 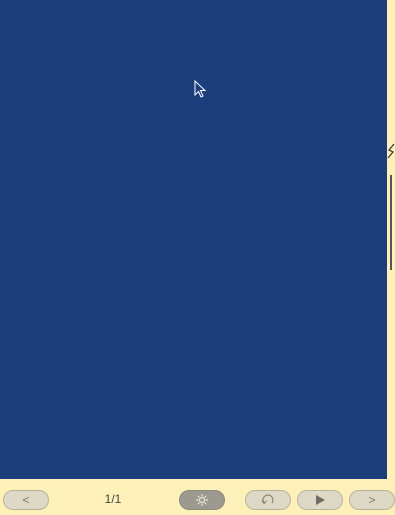 I want to click on undo-button, so click(x=268, y=500).